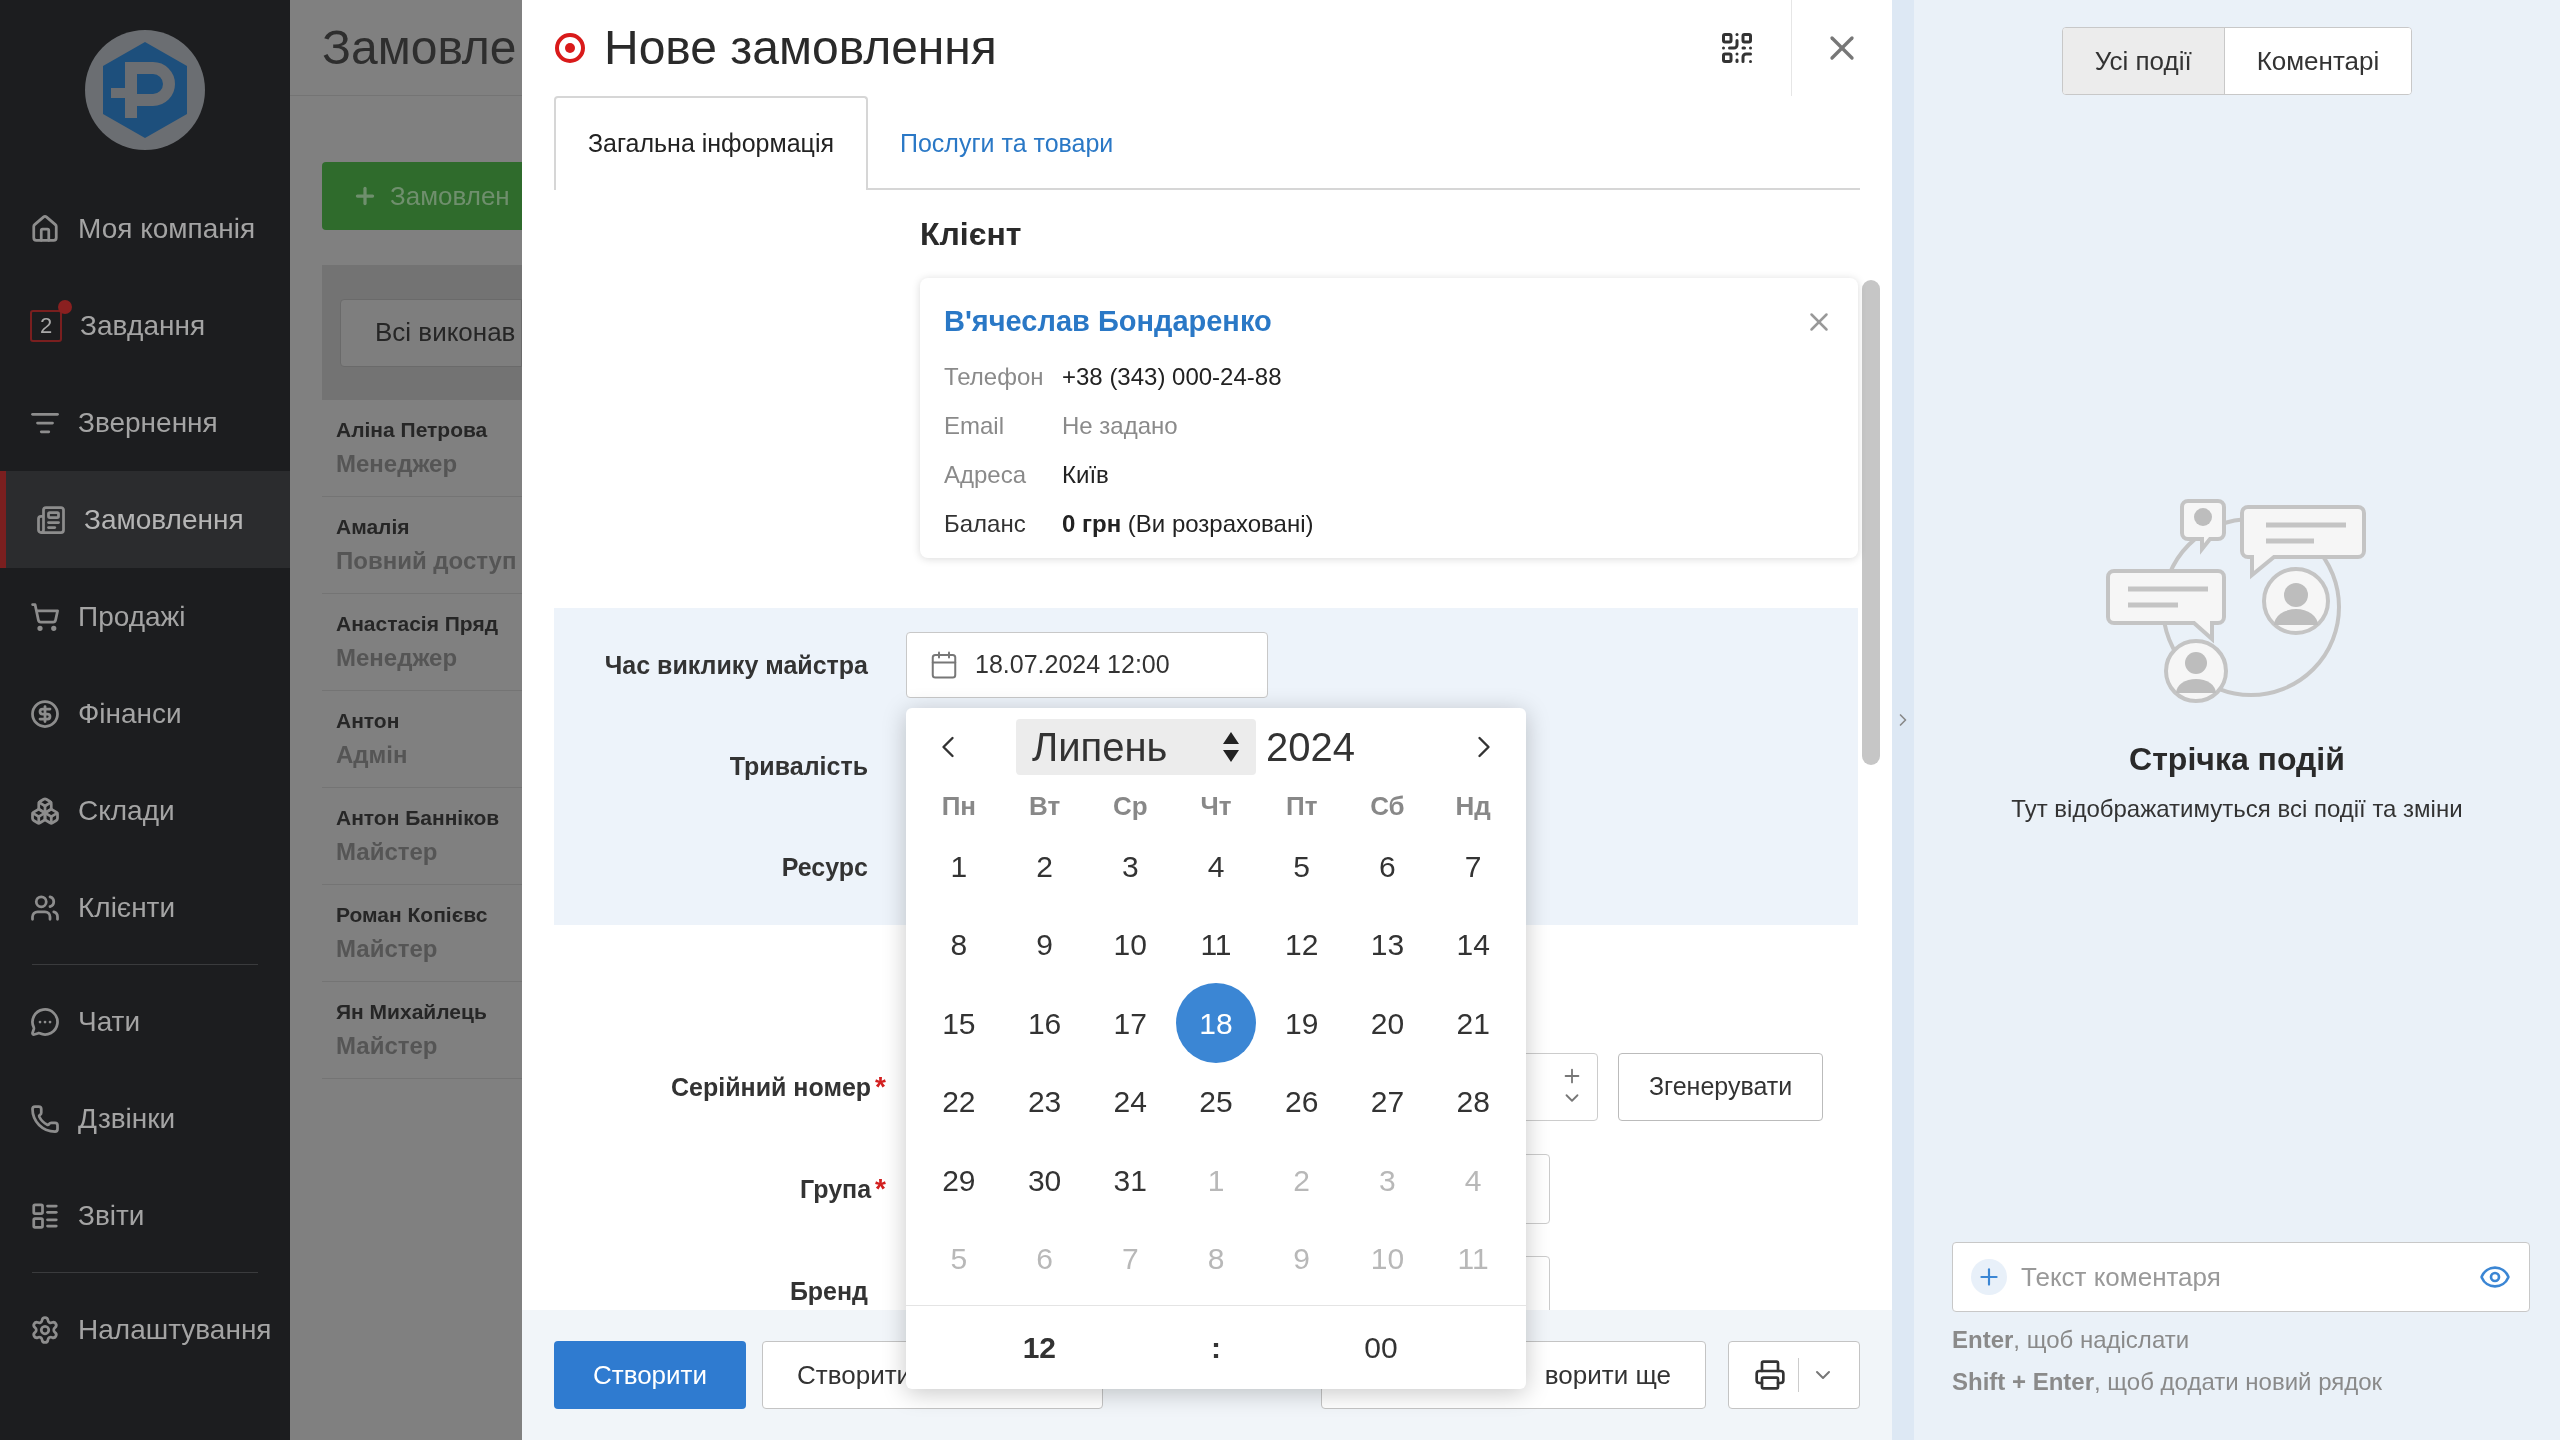 This screenshot has width=2560, height=1440. I want to click on weekday-label: Нд, so click(1473, 806).